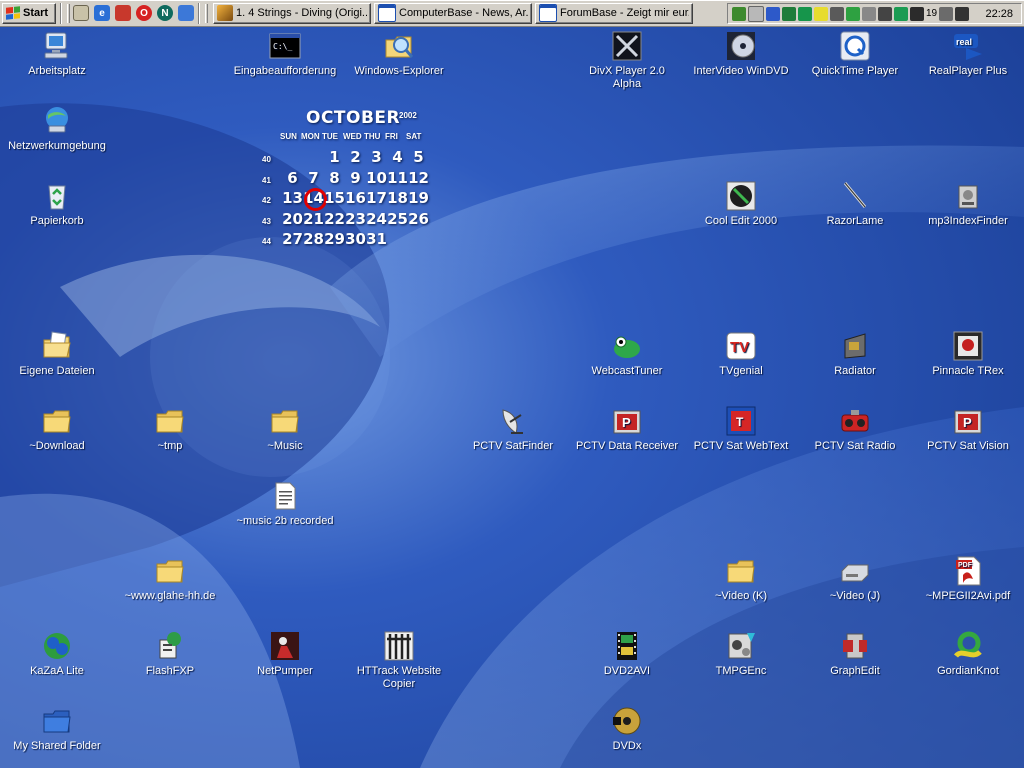 Image resolution: width=1024 pixels, height=768 pixels. I want to click on desktop-icon-eingabeaufforderung: C:\_ Eingabeaufforderung, so click(285, 54).